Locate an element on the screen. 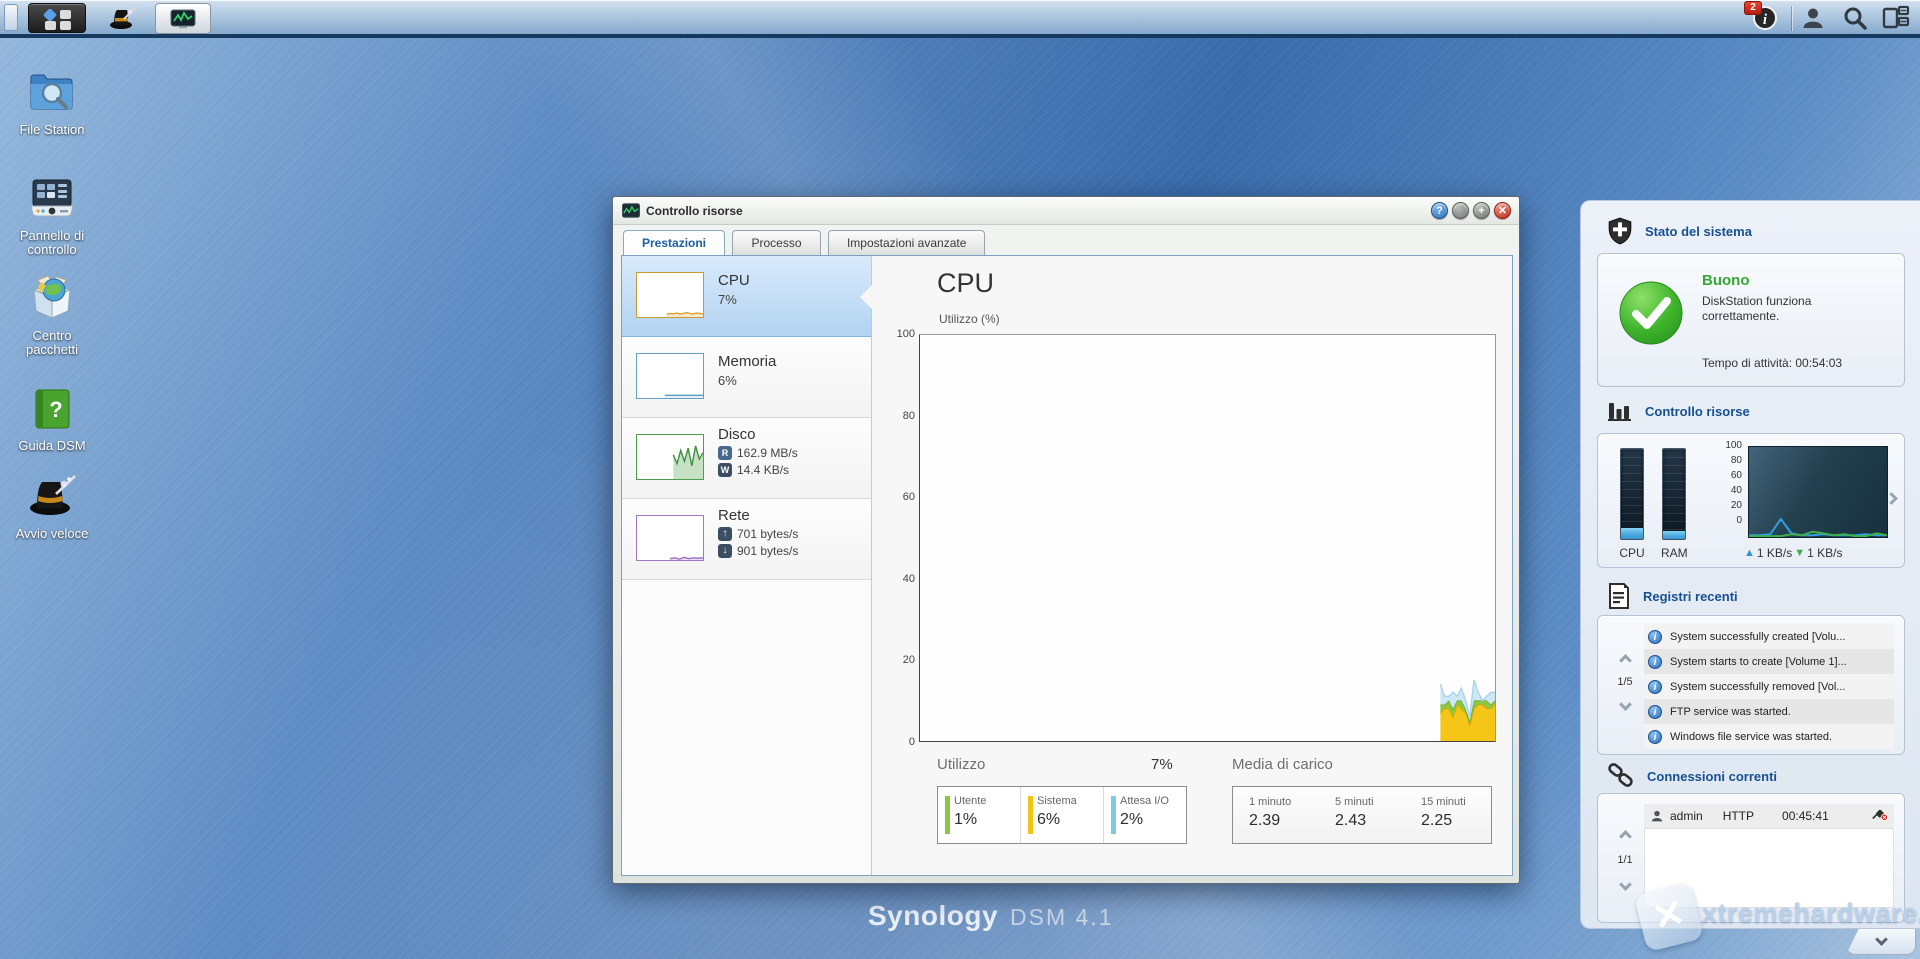 The width and height of the screenshot is (1920, 959). desktop-icon-label: File Station is located at coordinates (52, 129).